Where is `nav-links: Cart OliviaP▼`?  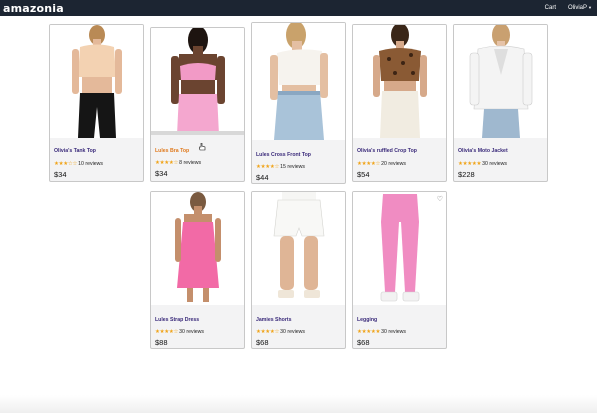 nav-links: Cart OliviaP▼ is located at coordinates (568, 8).